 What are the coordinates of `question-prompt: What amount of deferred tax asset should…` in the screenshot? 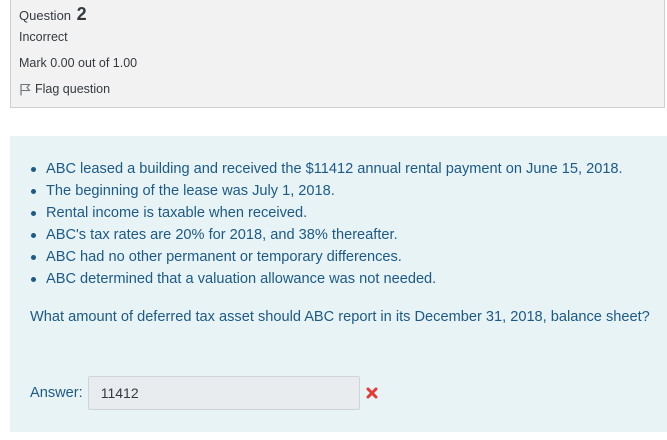 It's located at (340, 317).